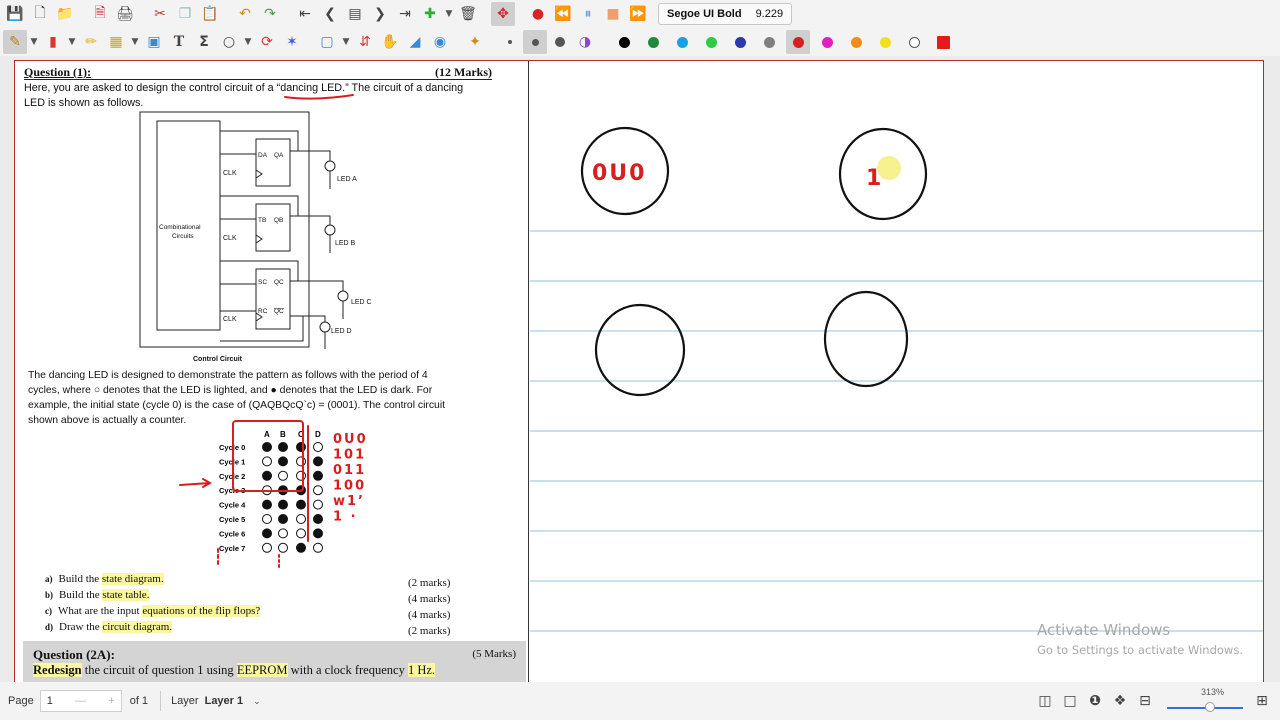  I want to click on font-selector: Segoe UI Bold 9.229, so click(725, 14).